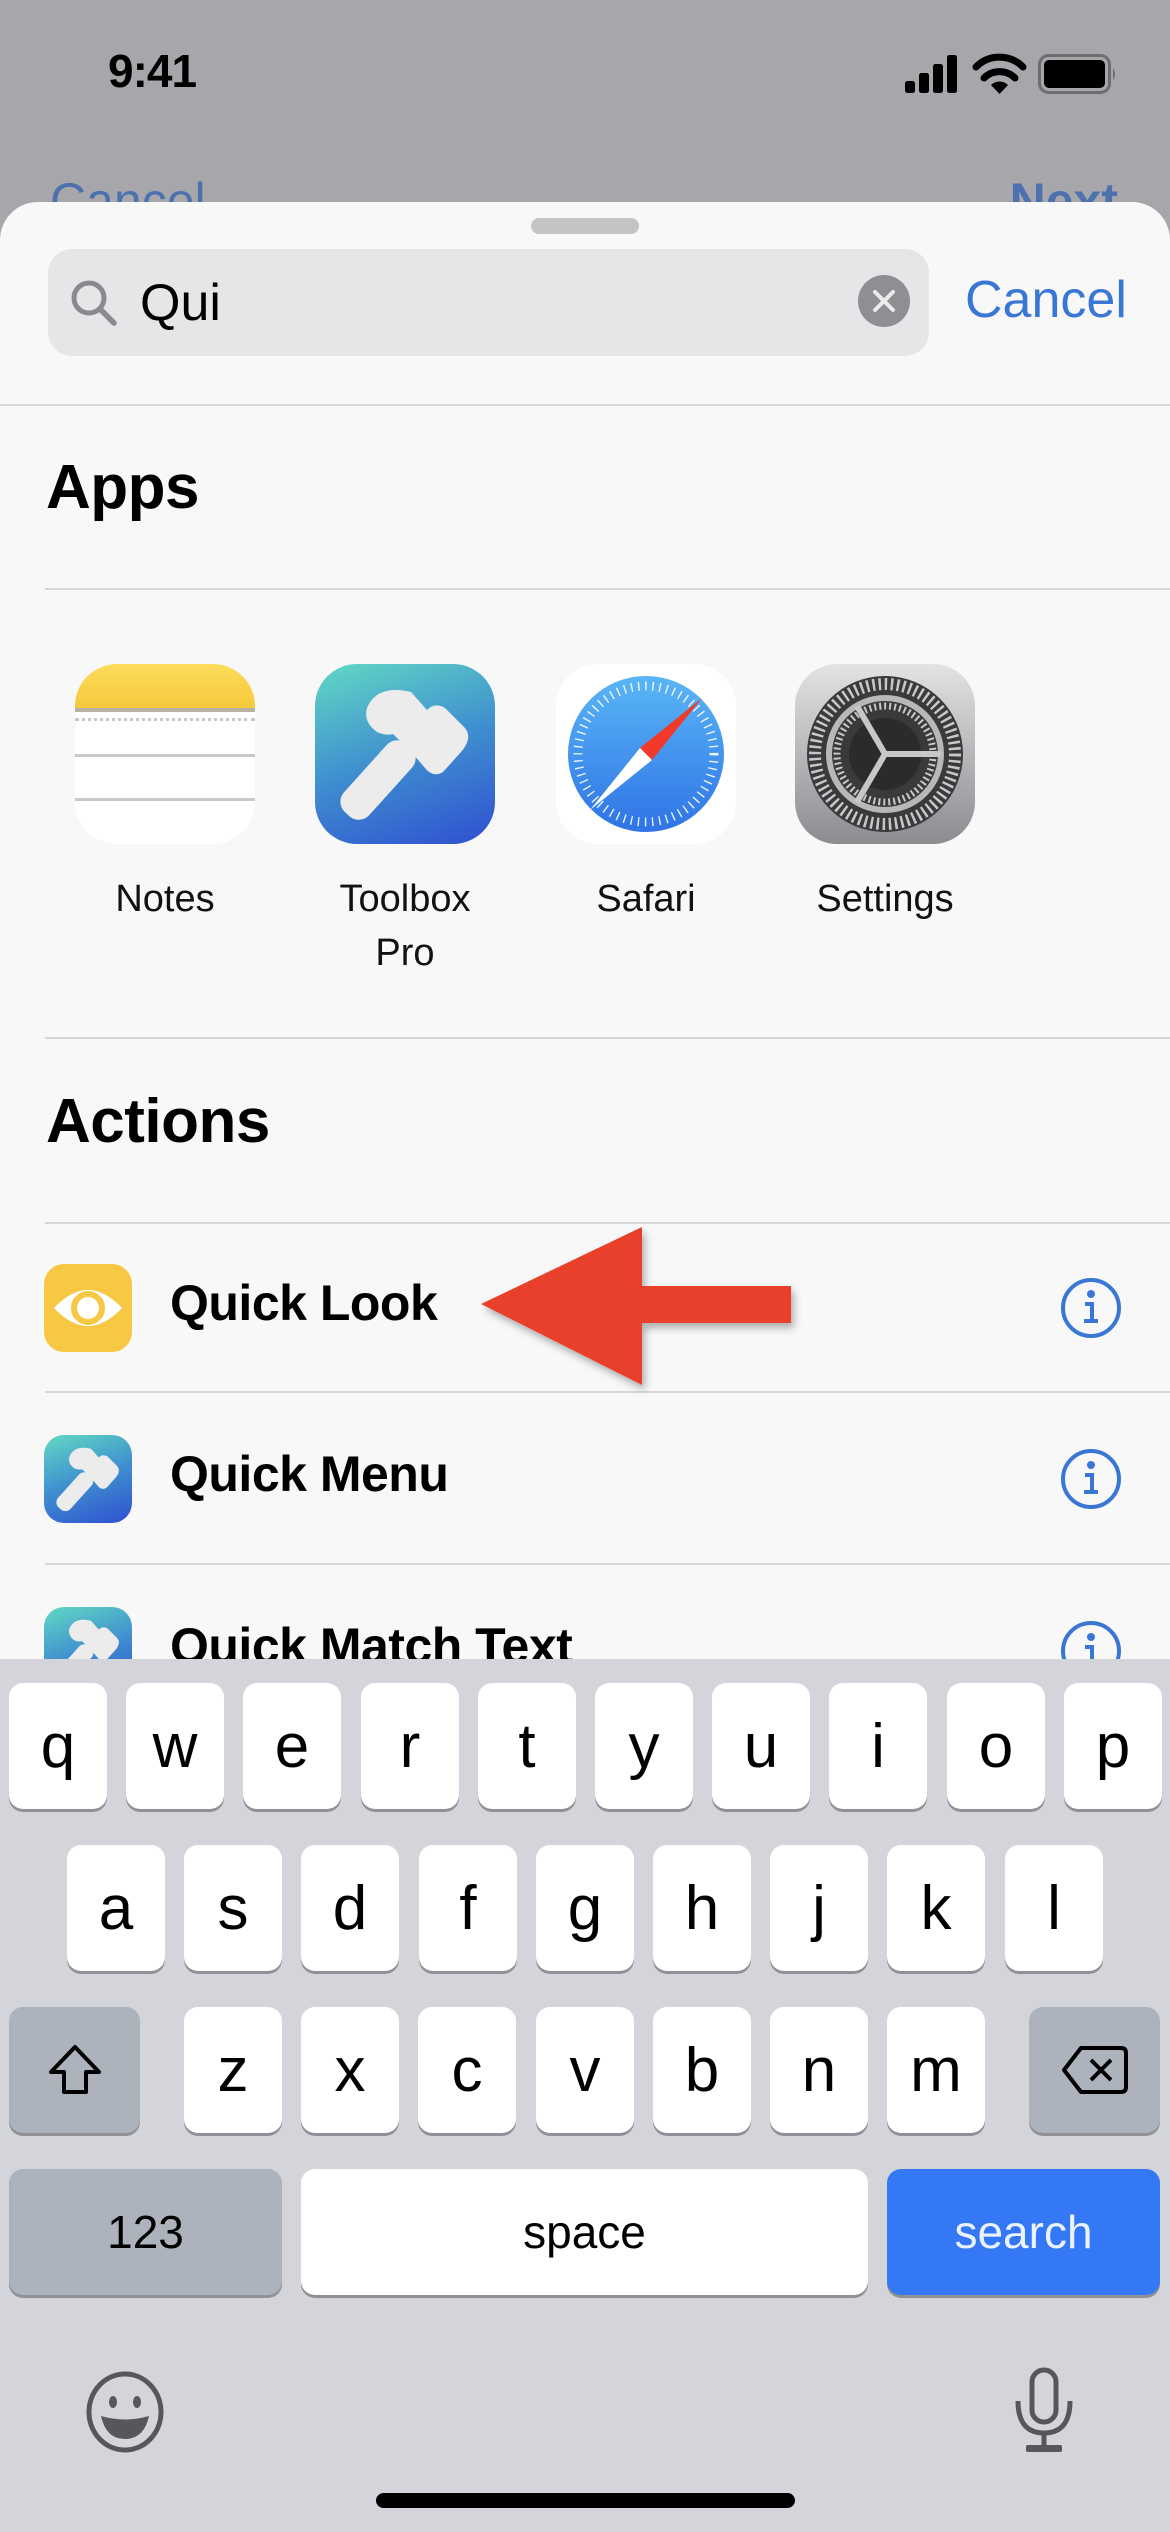 The image size is (1170, 2532). Describe the element at coordinates (585, 2500) in the screenshot. I see `home-indicator` at that location.